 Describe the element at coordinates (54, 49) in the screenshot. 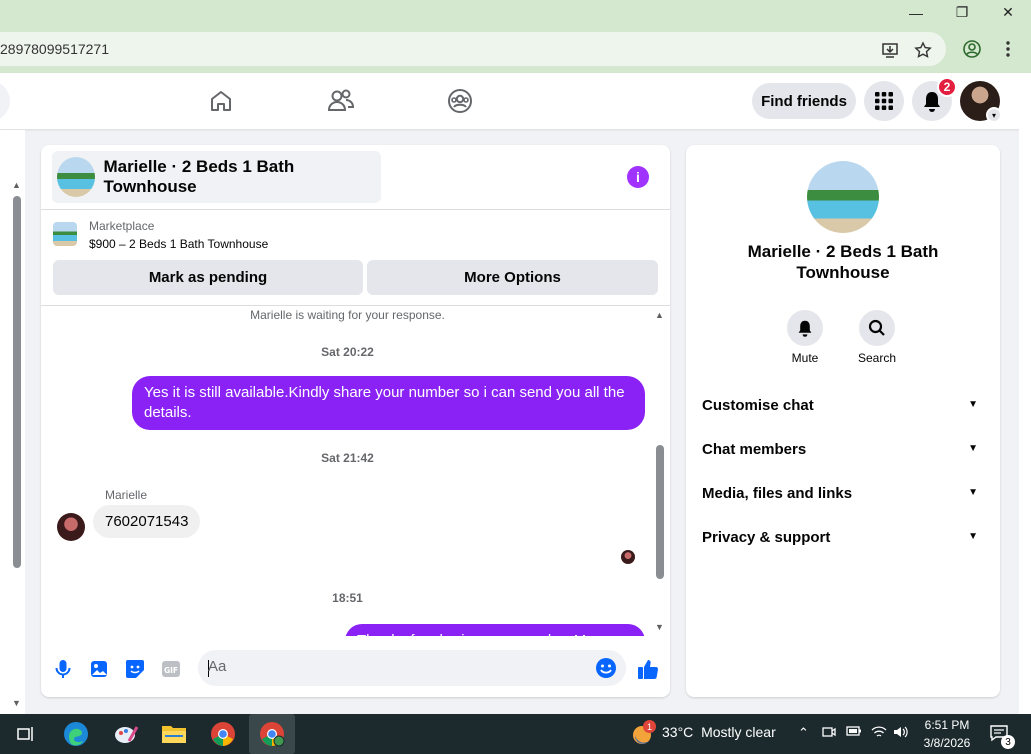

I see `url-text: 28978099517271` at that location.